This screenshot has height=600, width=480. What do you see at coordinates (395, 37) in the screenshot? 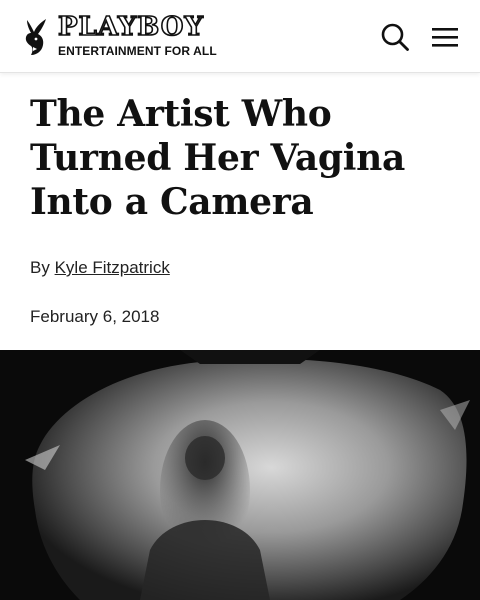
I see `search-icon` at bounding box center [395, 37].